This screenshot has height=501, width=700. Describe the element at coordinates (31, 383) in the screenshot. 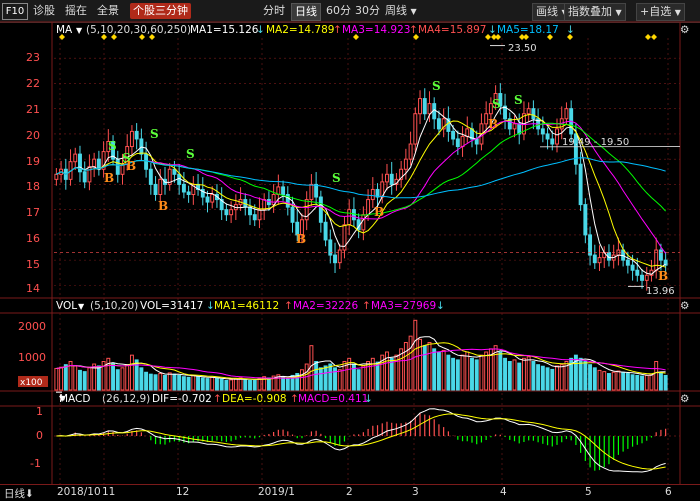

I see `vol-unit-label: x100` at that location.